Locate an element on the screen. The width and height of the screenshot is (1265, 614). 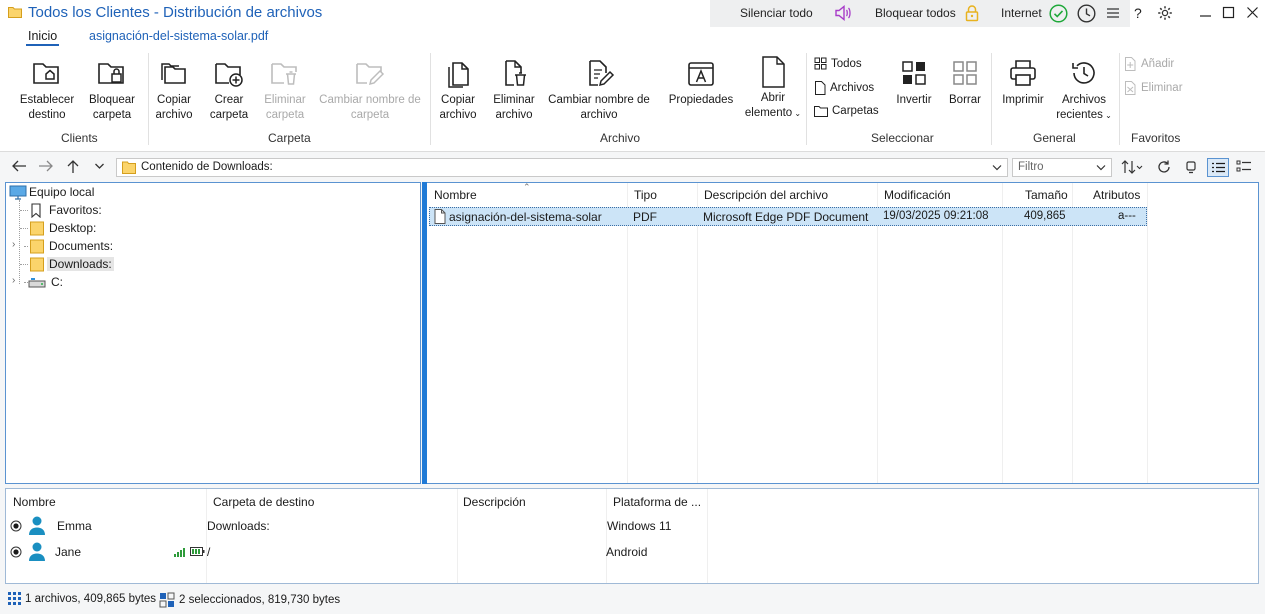
client-platform: Windows 11 is located at coordinates (639, 526).